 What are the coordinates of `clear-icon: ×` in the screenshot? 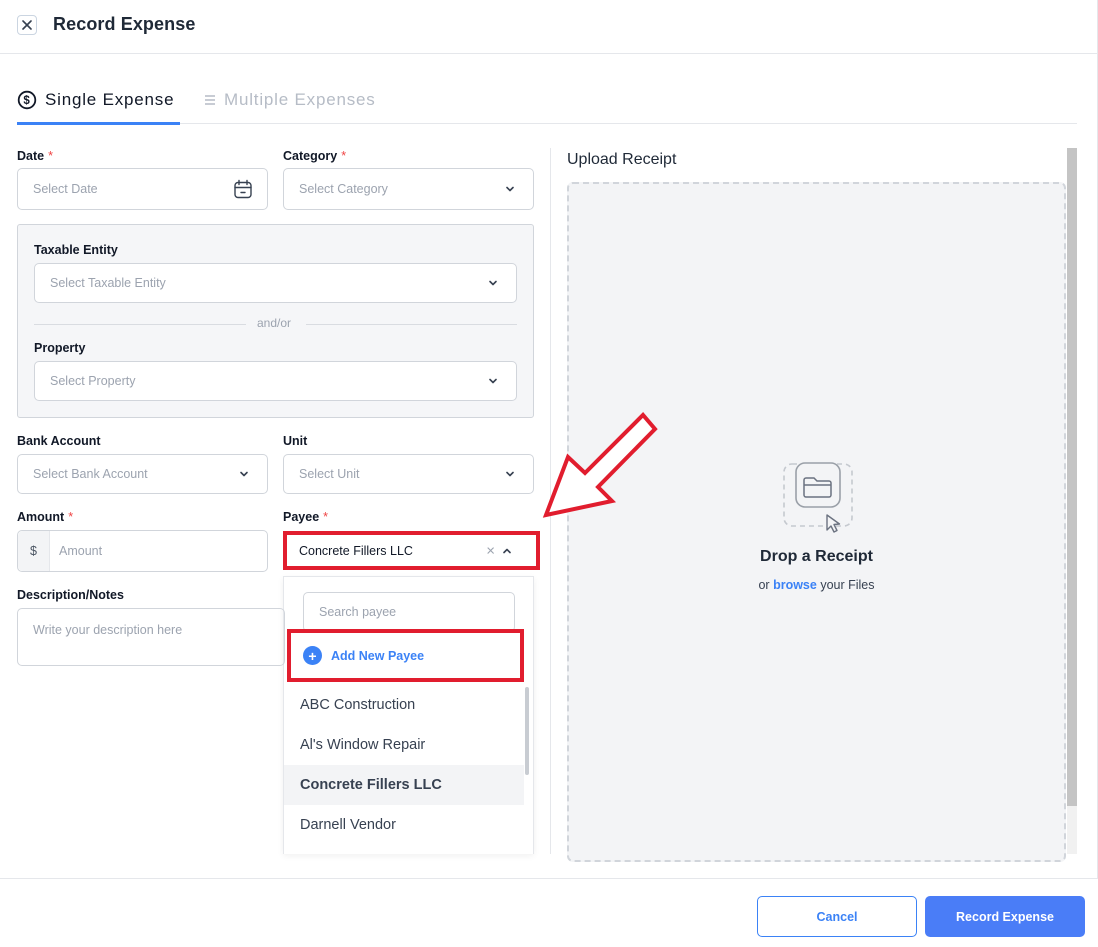 It's located at (490, 550).